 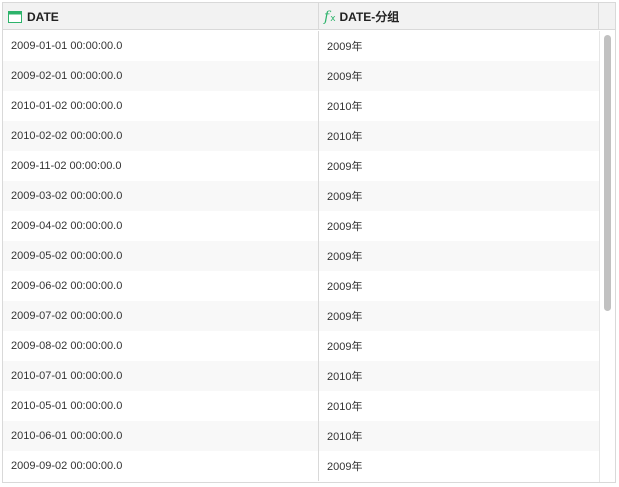 I want to click on table-row: 2010-06-01 00:00:00.0 2010年, so click(x=301, y=436).